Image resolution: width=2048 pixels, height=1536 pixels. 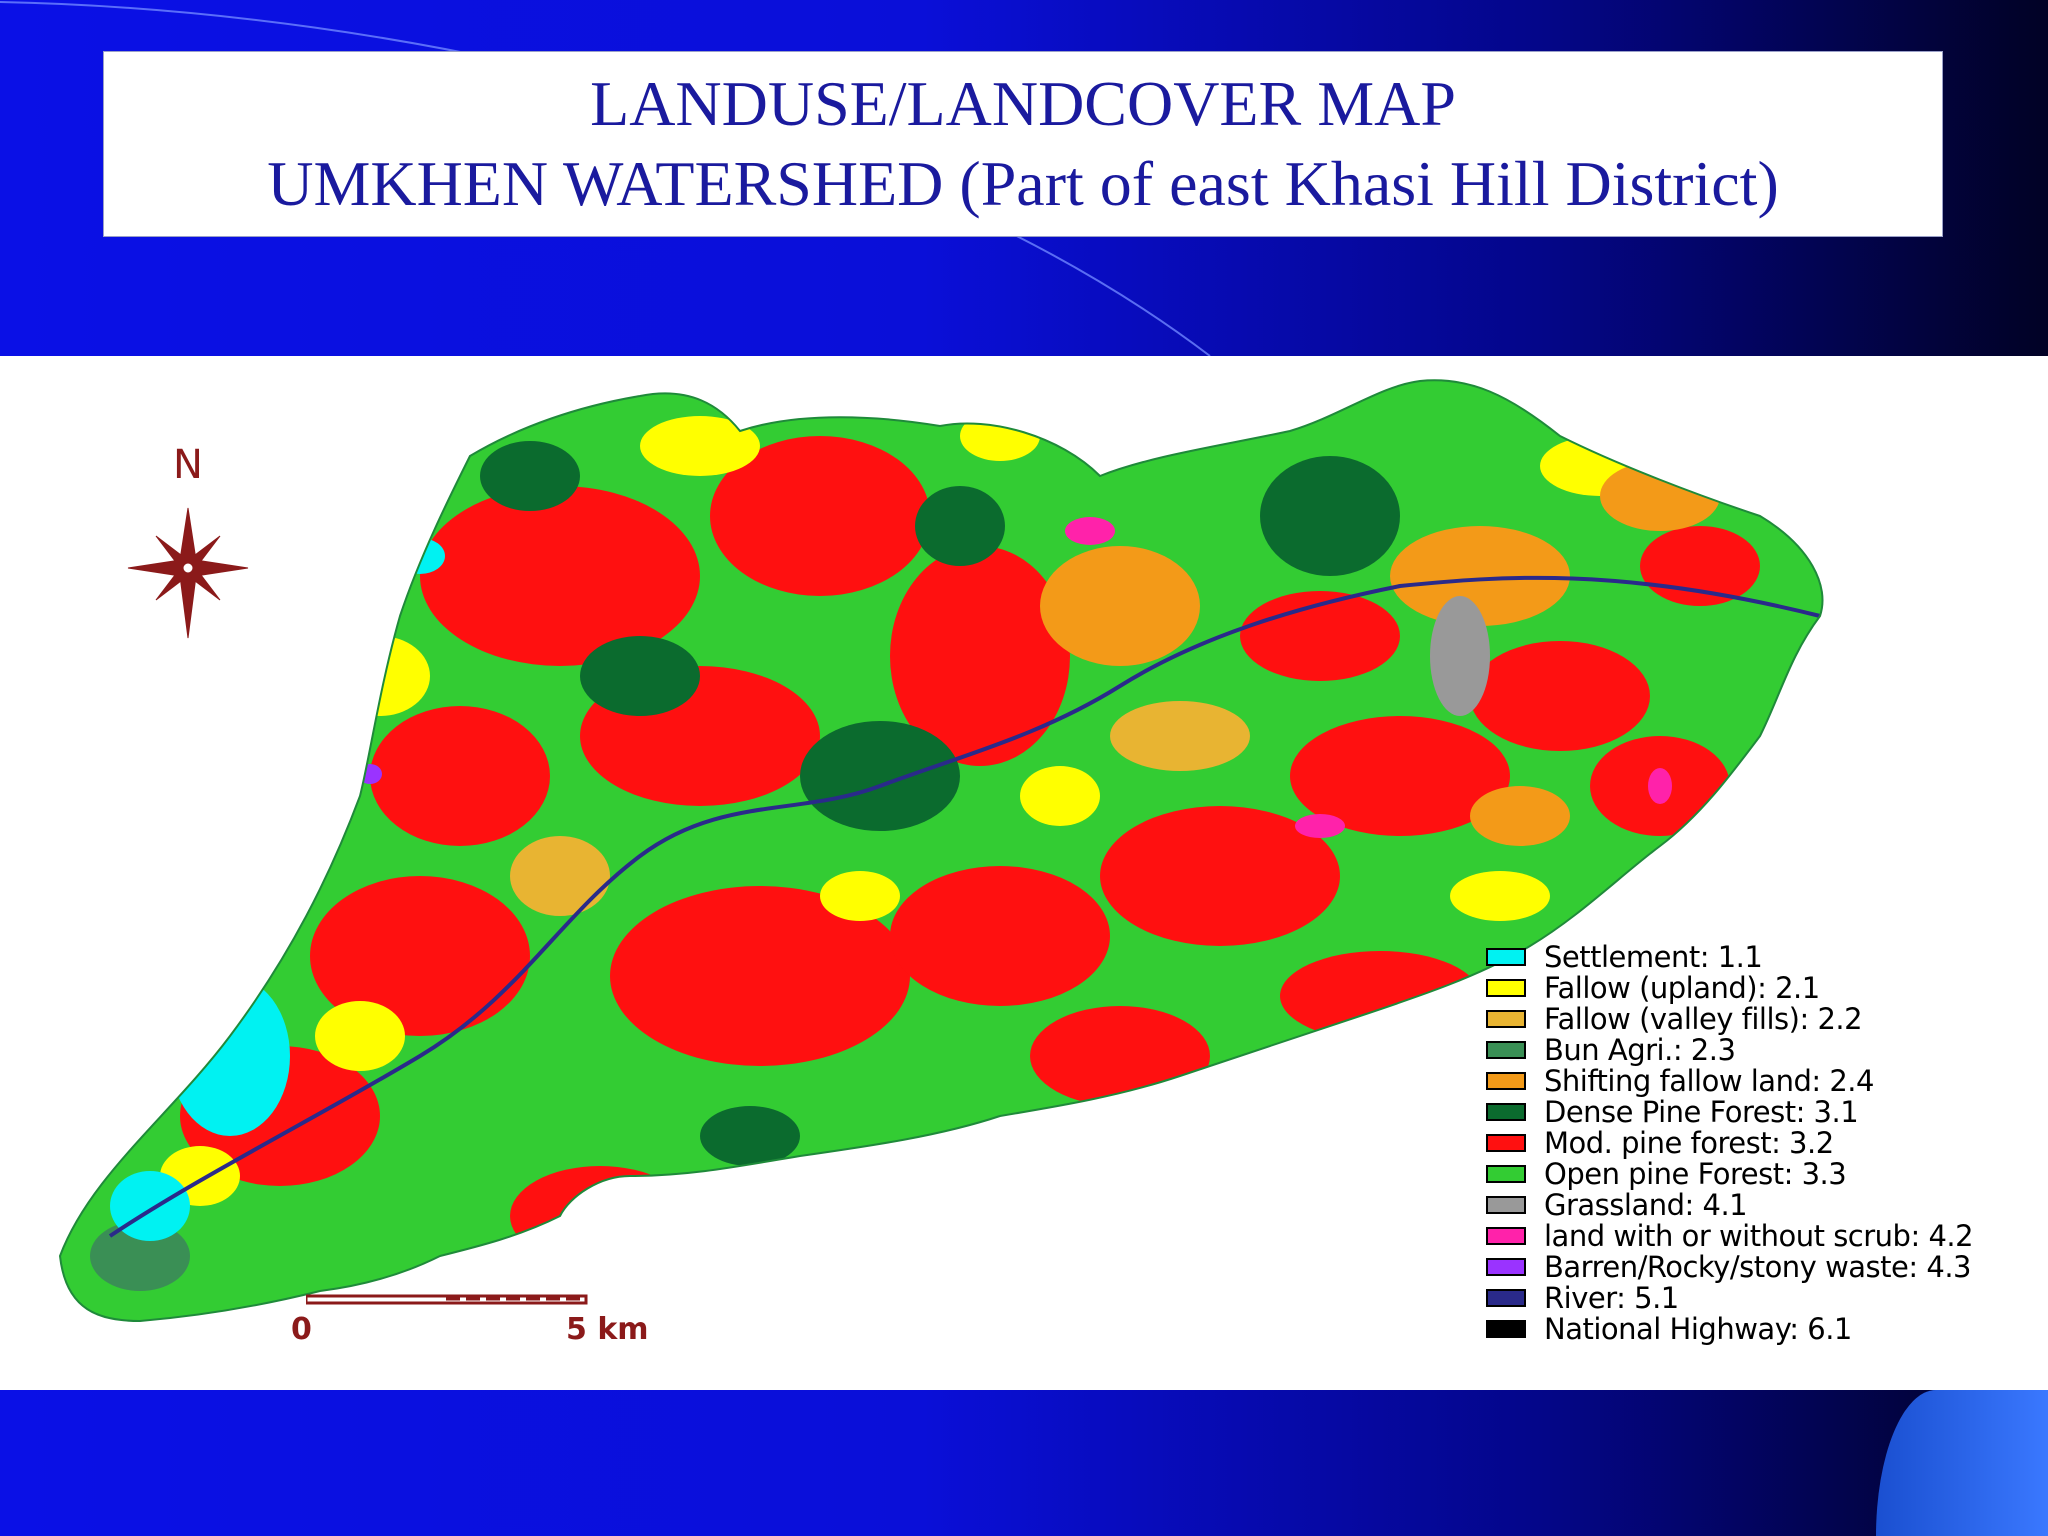 I want to click on legend-item: Fallow (valley fills): 2.2, so click(x=1766, y=1018).